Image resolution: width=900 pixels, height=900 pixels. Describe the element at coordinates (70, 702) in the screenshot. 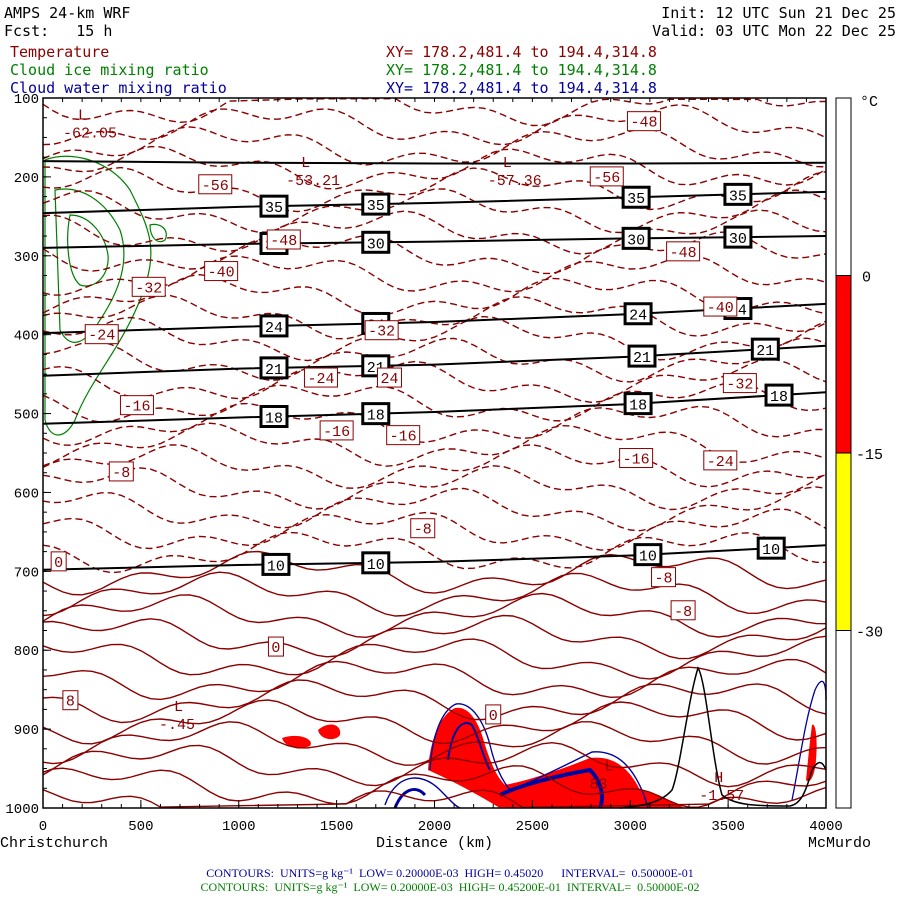

I see `temperature-label: 8` at that location.